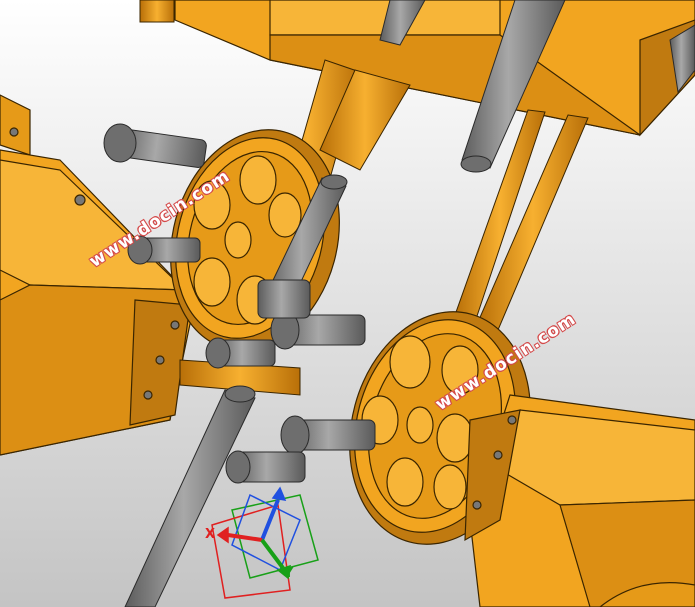  What do you see at coordinates (210, 534) in the screenshot?
I see `x-axis-label: X` at bounding box center [210, 534].